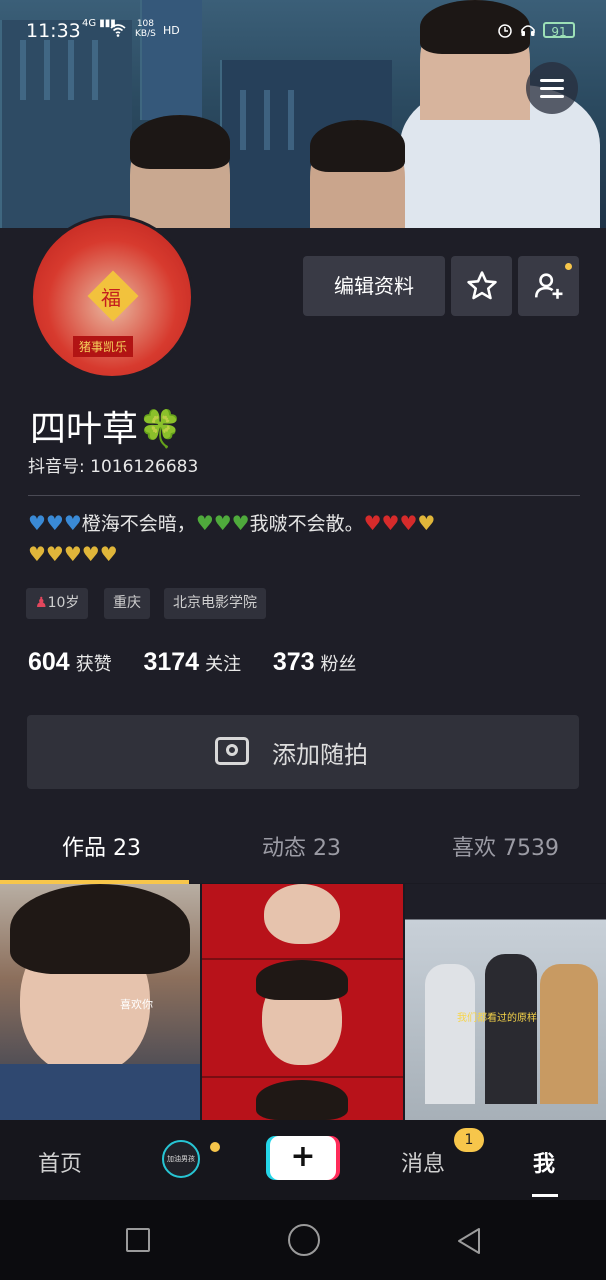 The width and height of the screenshot is (606, 1280). What do you see at coordinates (302, 914) in the screenshot?
I see `thumb-face` at bounding box center [302, 914].